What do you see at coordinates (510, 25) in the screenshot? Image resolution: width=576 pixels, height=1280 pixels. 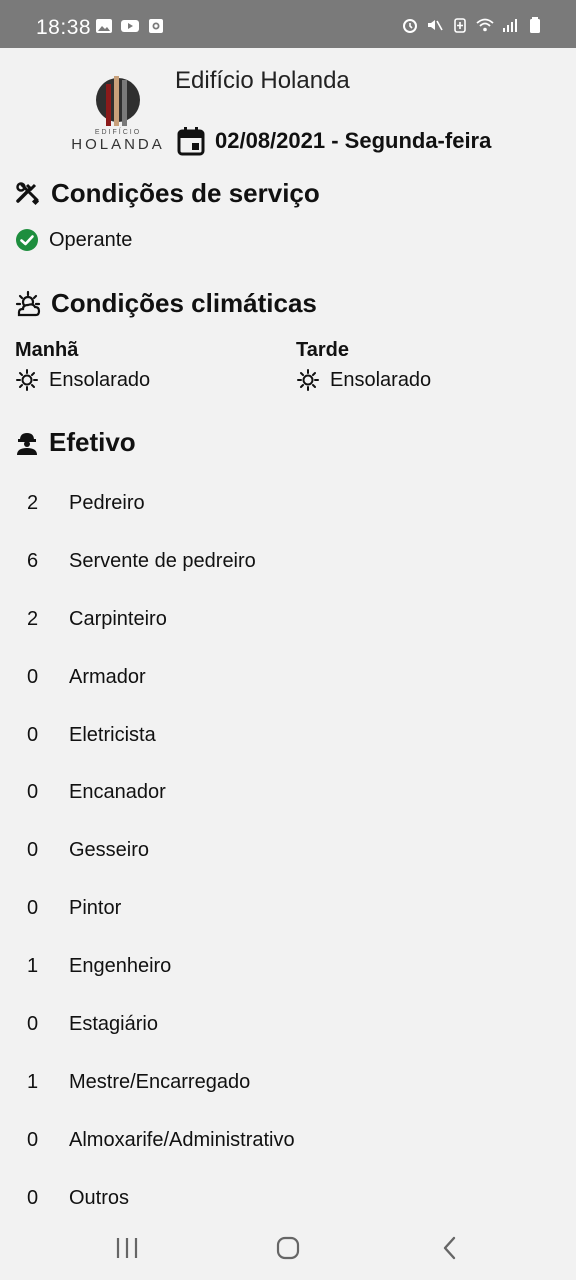 I see `signal-icon` at bounding box center [510, 25].